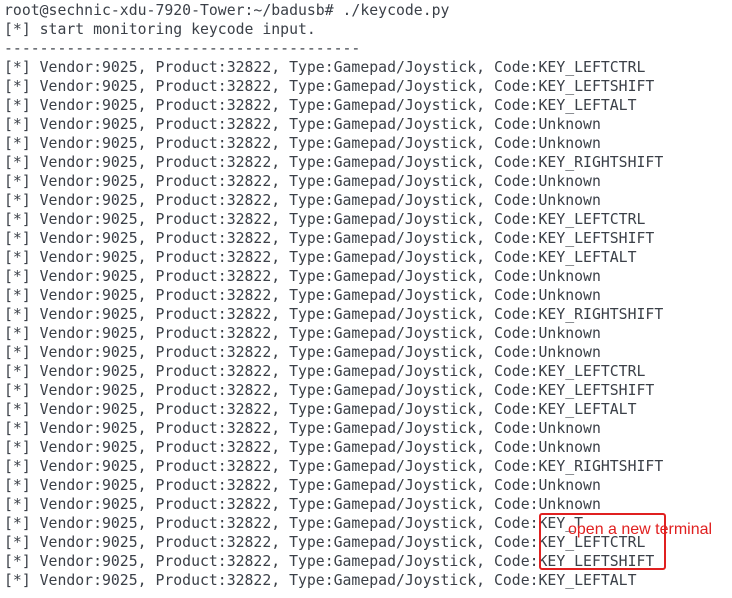 Image resolution: width=732 pixels, height=598 pixels. Describe the element at coordinates (640, 529) in the screenshot. I see `annotation-label: open a new terminal` at that location.